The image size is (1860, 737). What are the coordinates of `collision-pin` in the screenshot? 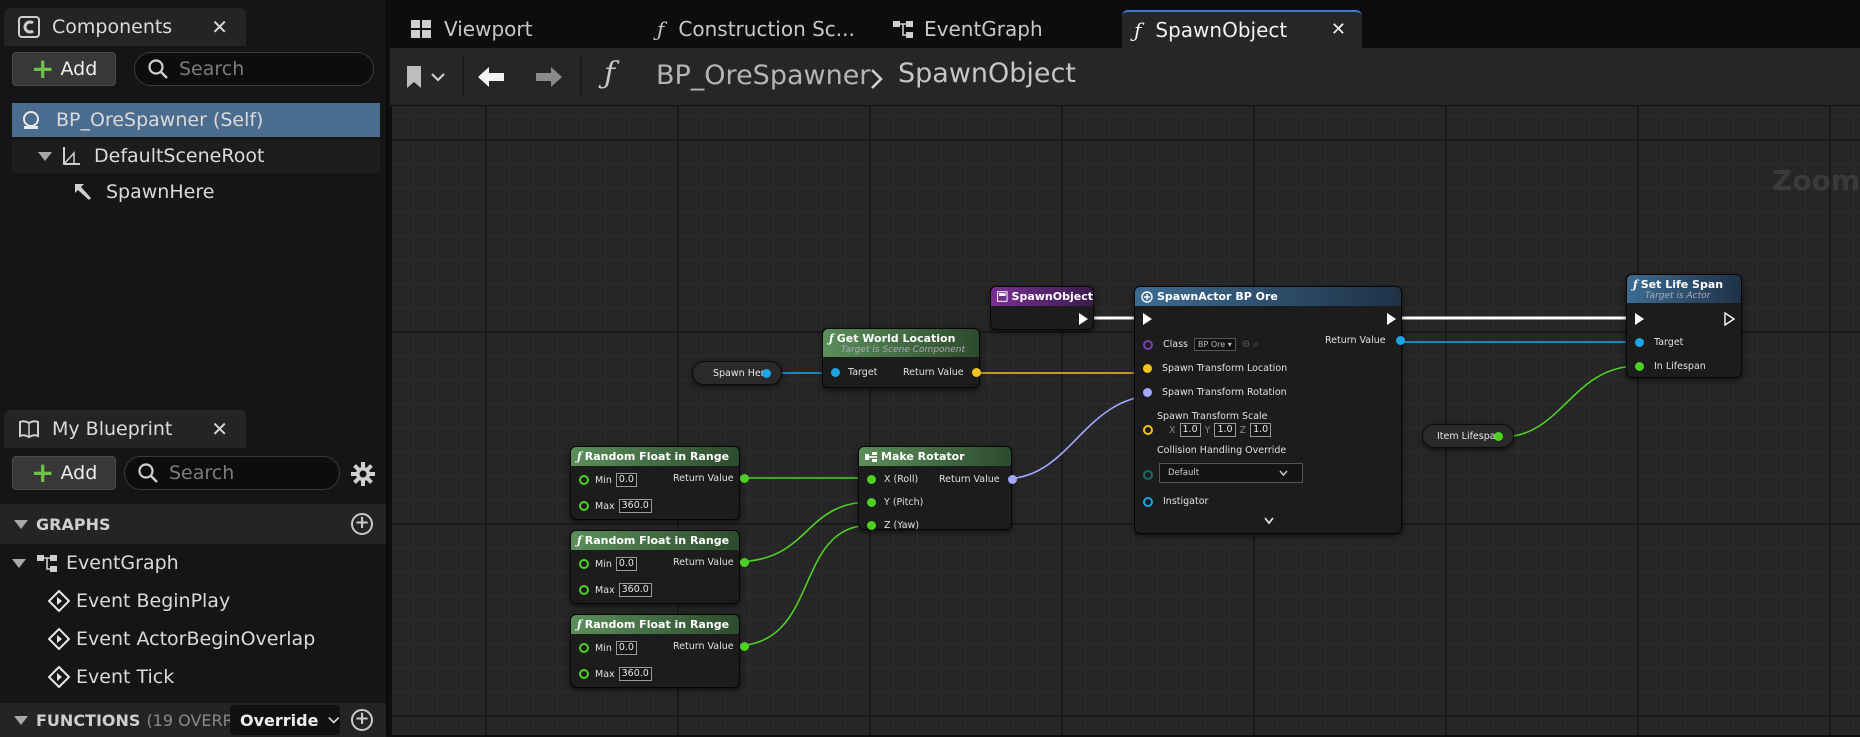 It's located at (1148, 475).